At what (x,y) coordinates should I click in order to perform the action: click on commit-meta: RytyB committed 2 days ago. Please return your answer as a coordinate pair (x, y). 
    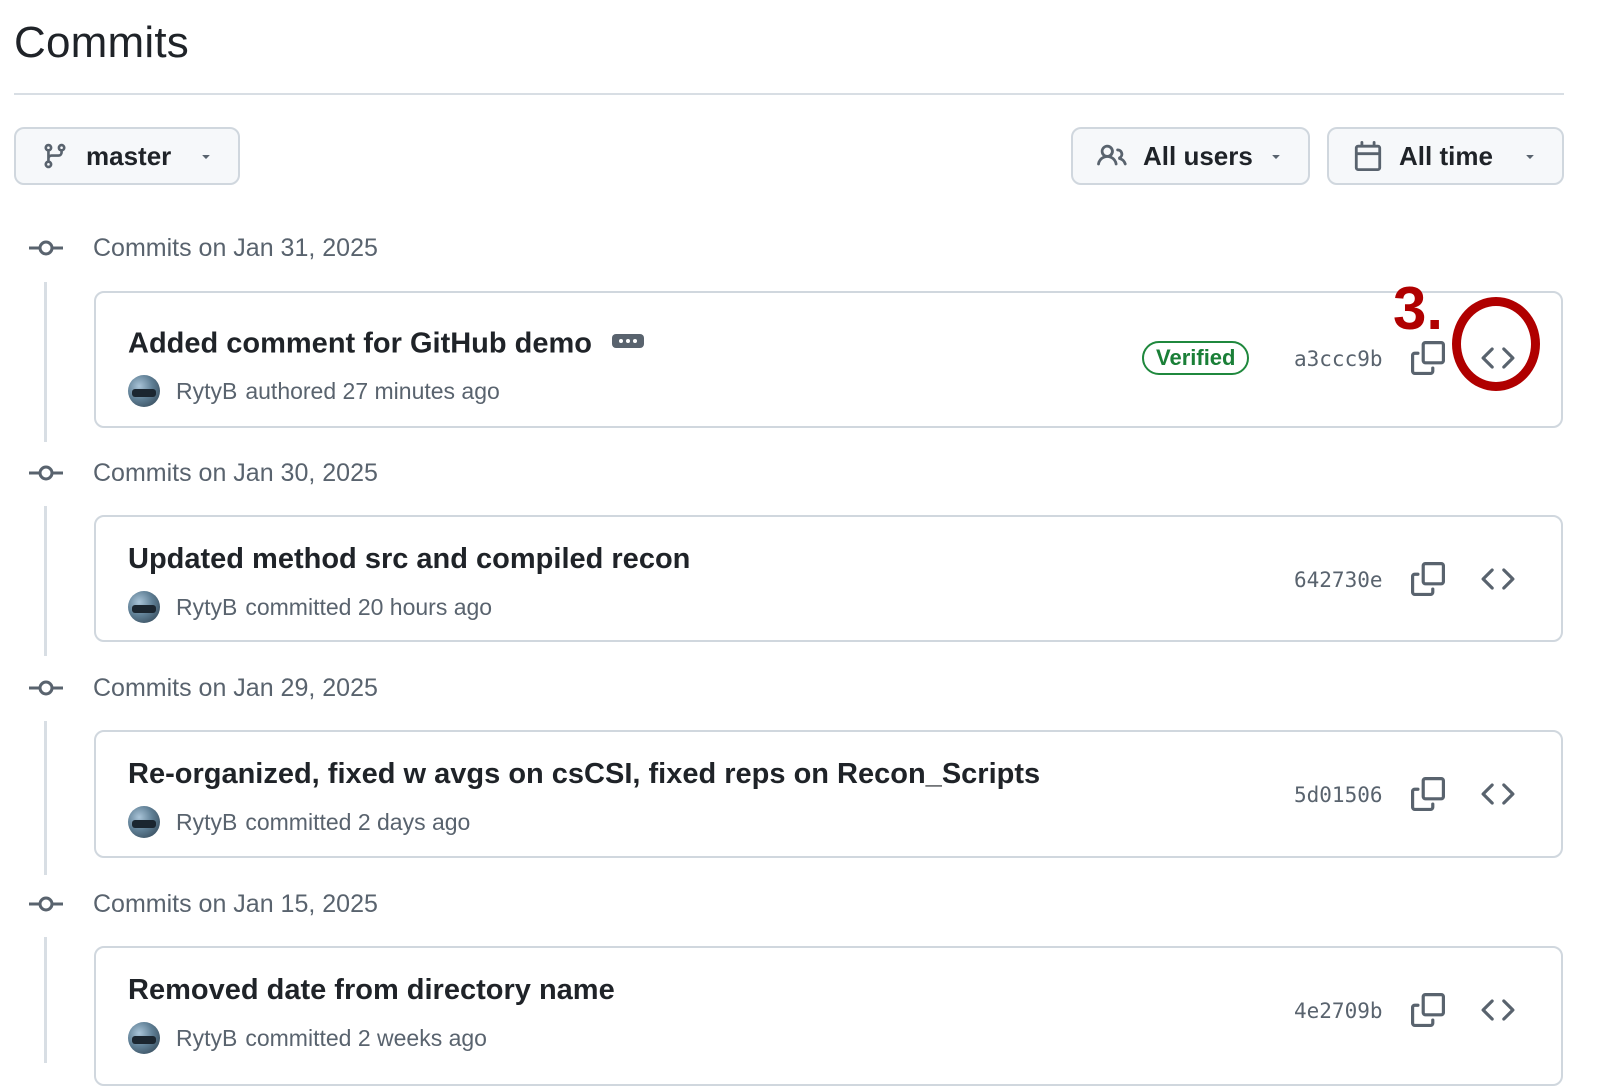
    Looking at the image, I should click on (299, 822).